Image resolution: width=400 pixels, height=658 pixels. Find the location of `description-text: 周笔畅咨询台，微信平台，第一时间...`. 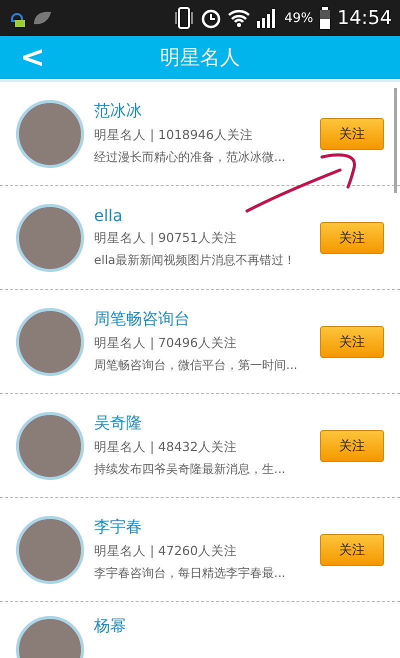

description-text: 周笔畅咨询台，微信平台，第一时间... is located at coordinates (196, 365).